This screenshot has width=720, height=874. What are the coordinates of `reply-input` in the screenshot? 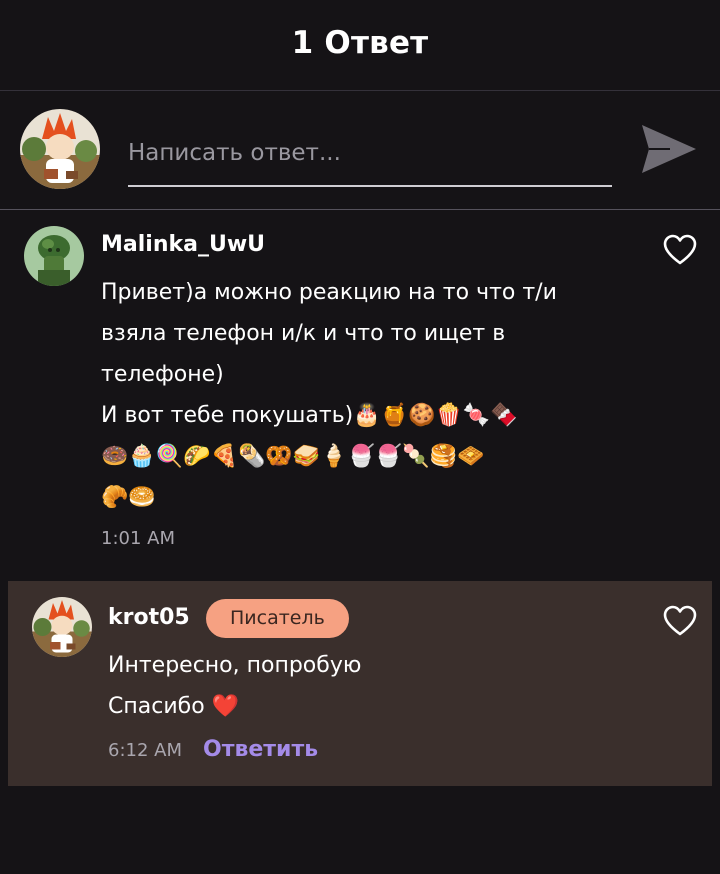 It's located at (370, 158).